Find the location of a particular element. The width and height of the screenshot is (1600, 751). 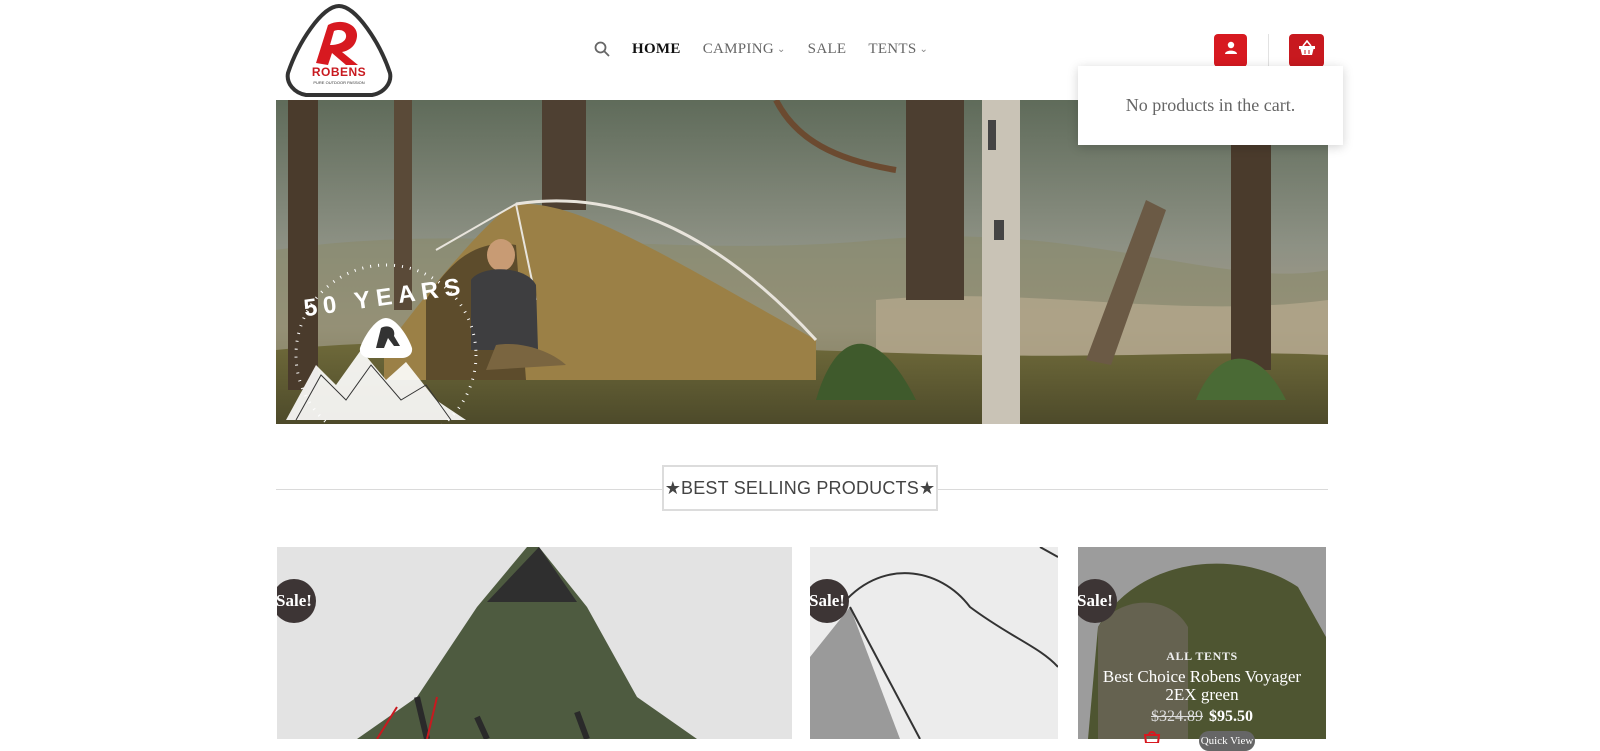

nav-camping: CAMPING ⌄ is located at coordinates (744, 49).